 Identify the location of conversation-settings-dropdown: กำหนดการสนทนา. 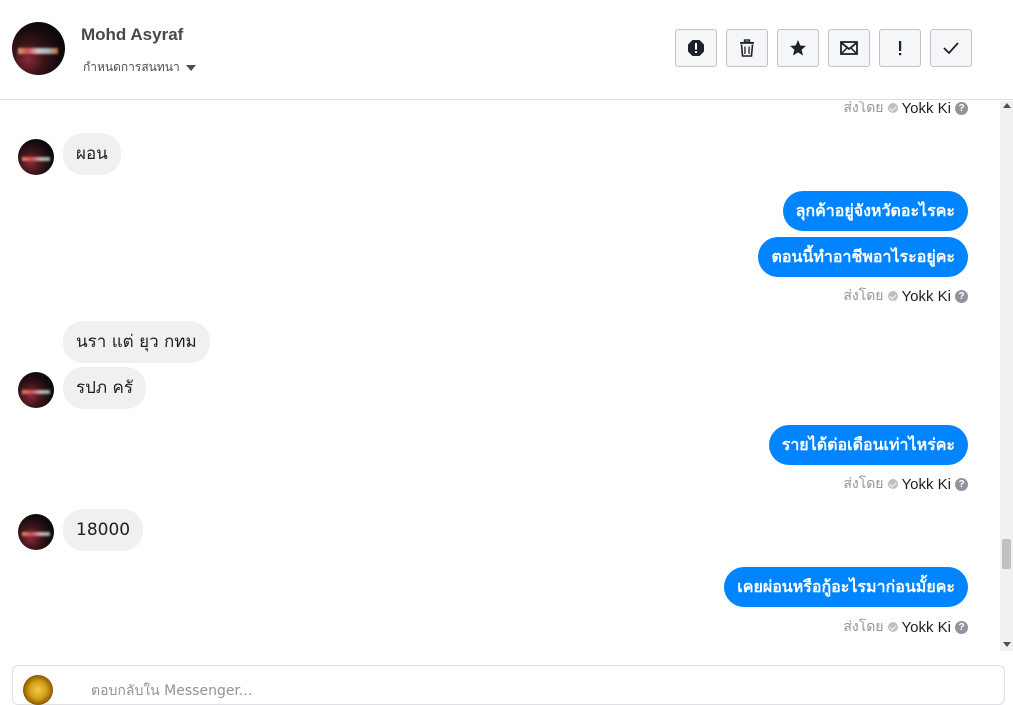
(139, 67).